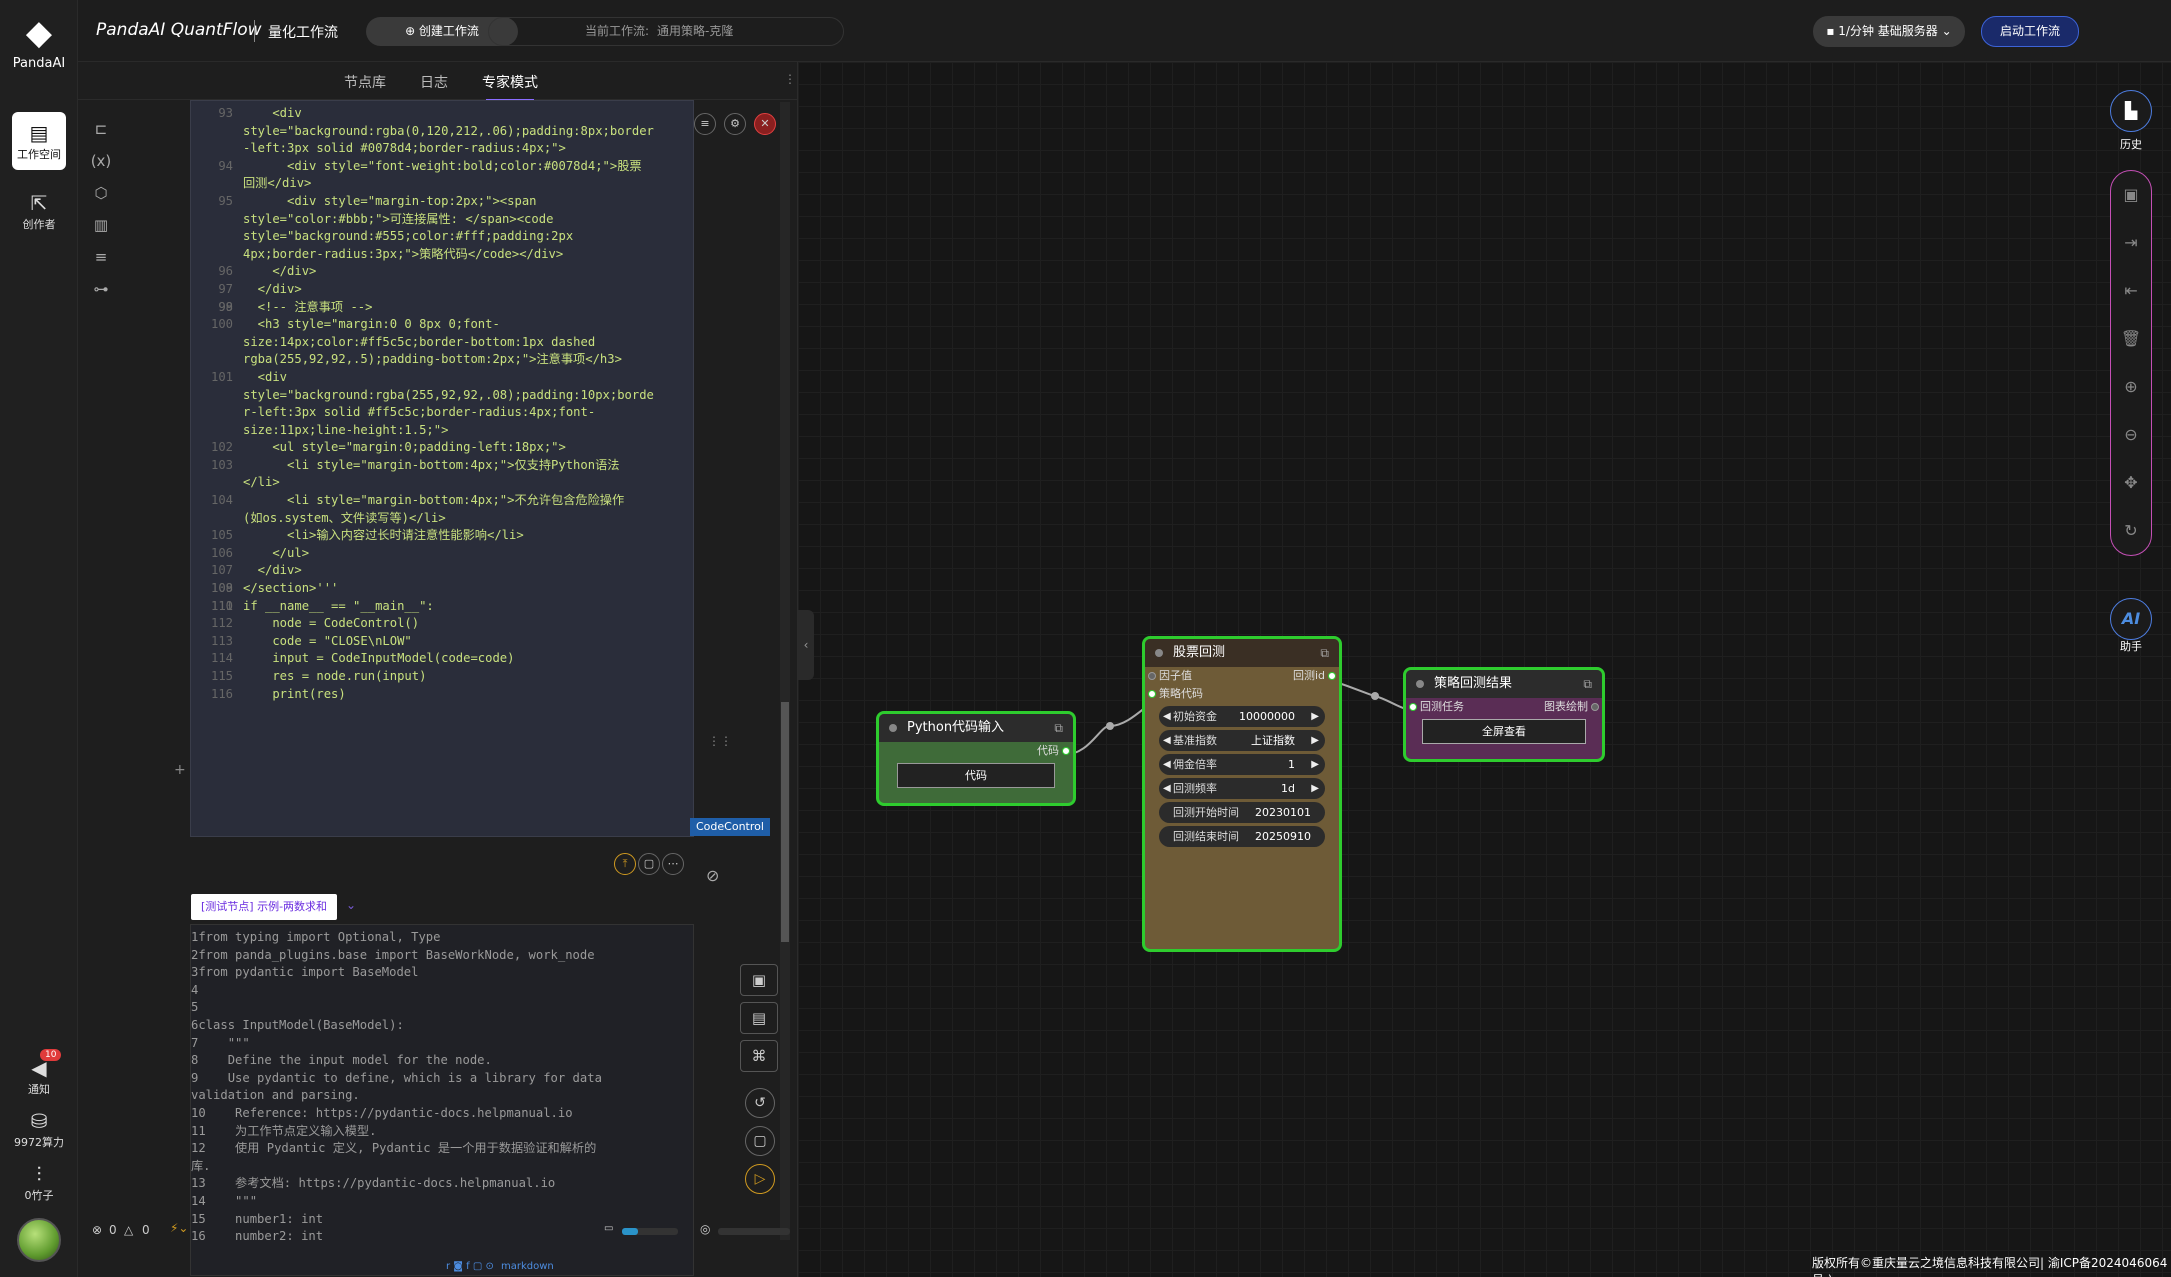 Image resolution: width=2171 pixels, height=1277 pixels. I want to click on python-node-header: Python代码输入 ⧉, so click(976, 728).